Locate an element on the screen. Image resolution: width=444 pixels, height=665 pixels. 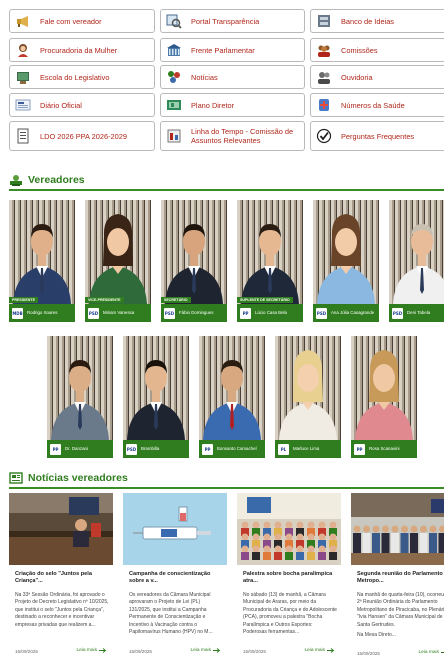
councillor-name-bar: PSD Miriam Vanessa is located at coordinates (118, 313).